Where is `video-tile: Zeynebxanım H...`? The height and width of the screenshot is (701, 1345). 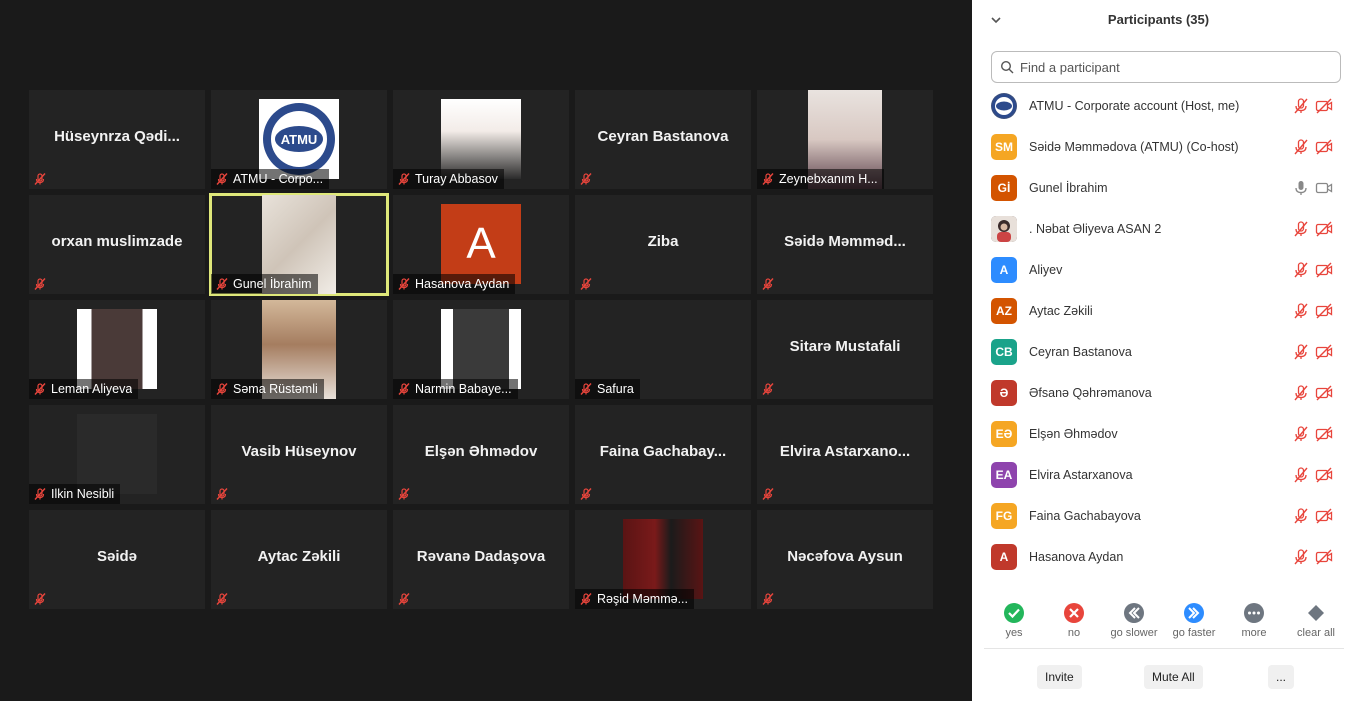
video-tile: Zeynebxanım H... is located at coordinates (845, 139).